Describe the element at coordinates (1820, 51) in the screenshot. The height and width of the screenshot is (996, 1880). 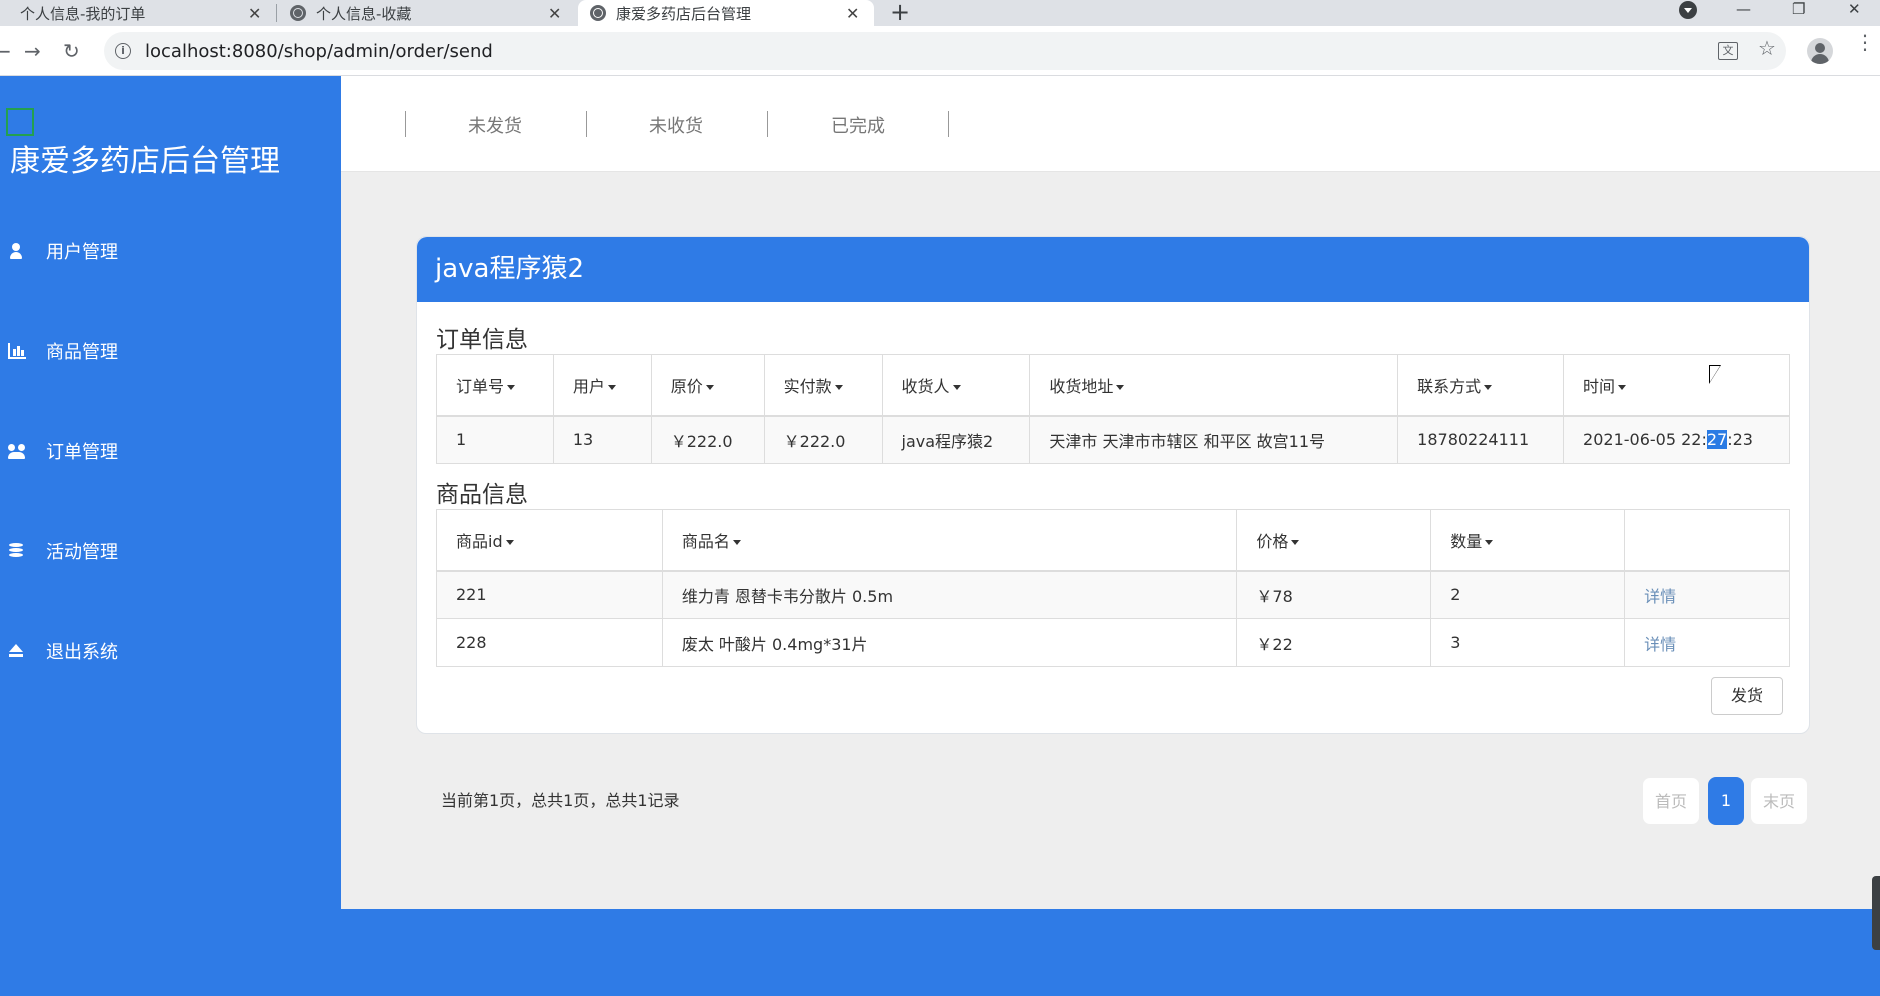
I see `profile-avatar` at that location.